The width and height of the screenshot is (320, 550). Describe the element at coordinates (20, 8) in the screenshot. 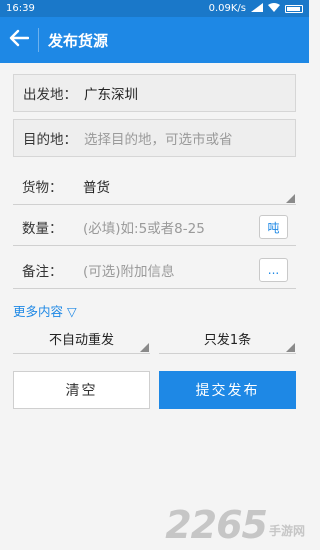

I see `status-time: 16:39` at that location.